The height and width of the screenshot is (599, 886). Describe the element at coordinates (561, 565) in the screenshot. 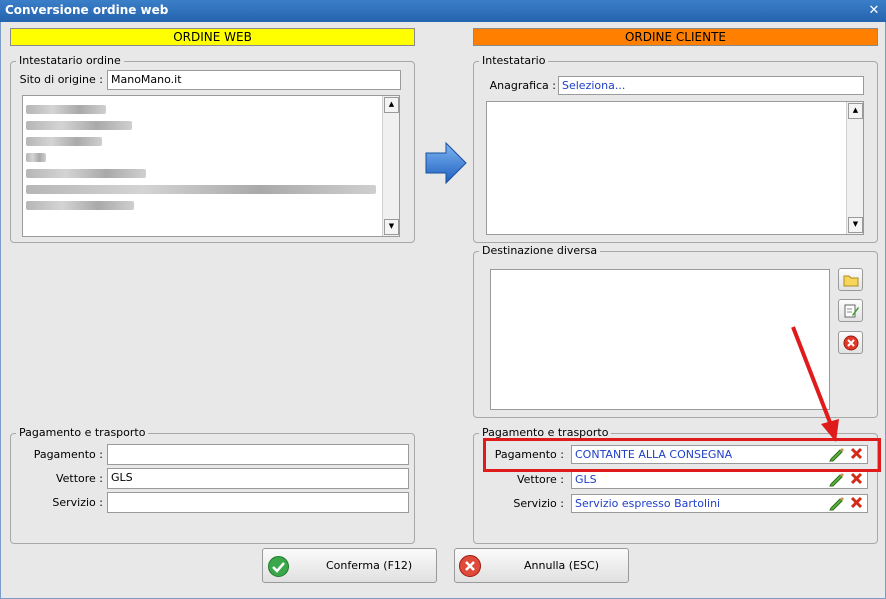

I see `cancel-label: Annulla (ESC)` at that location.